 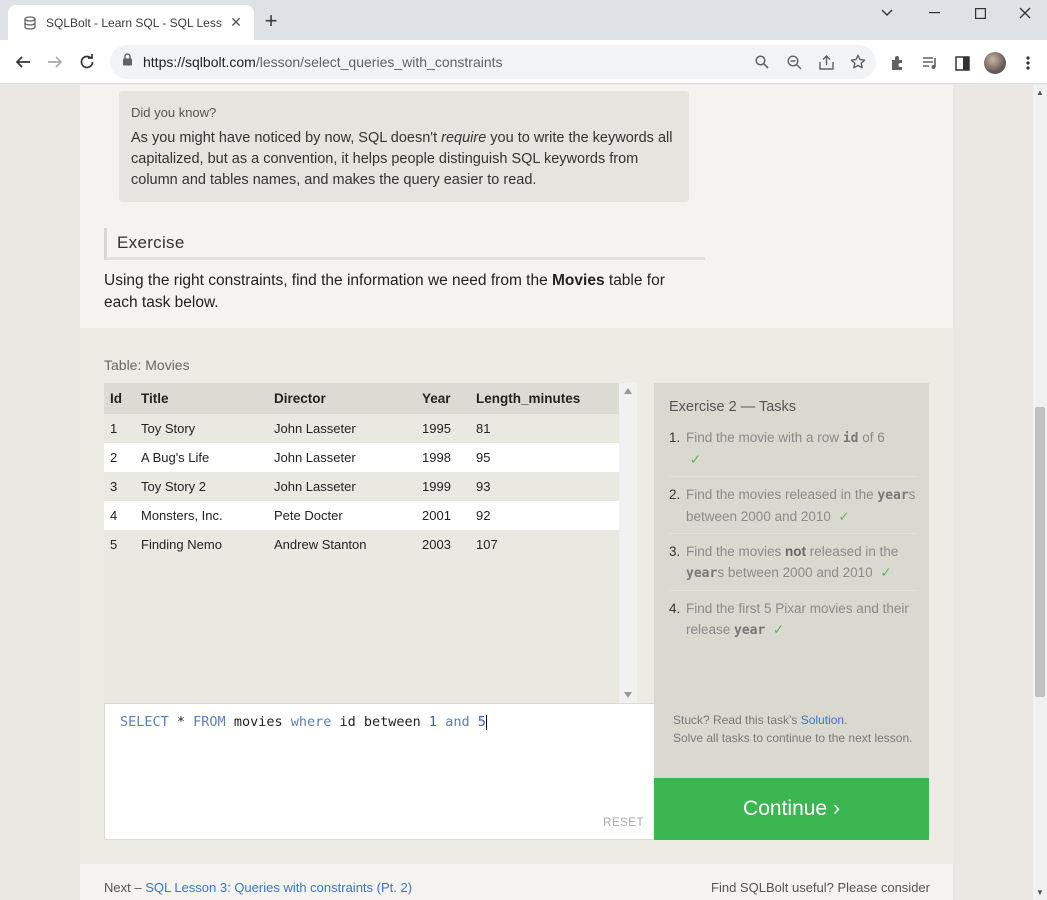 What do you see at coordinates (87, 62) in the screenshot?
I see `reload-icon` at bounding box center [87, 62].